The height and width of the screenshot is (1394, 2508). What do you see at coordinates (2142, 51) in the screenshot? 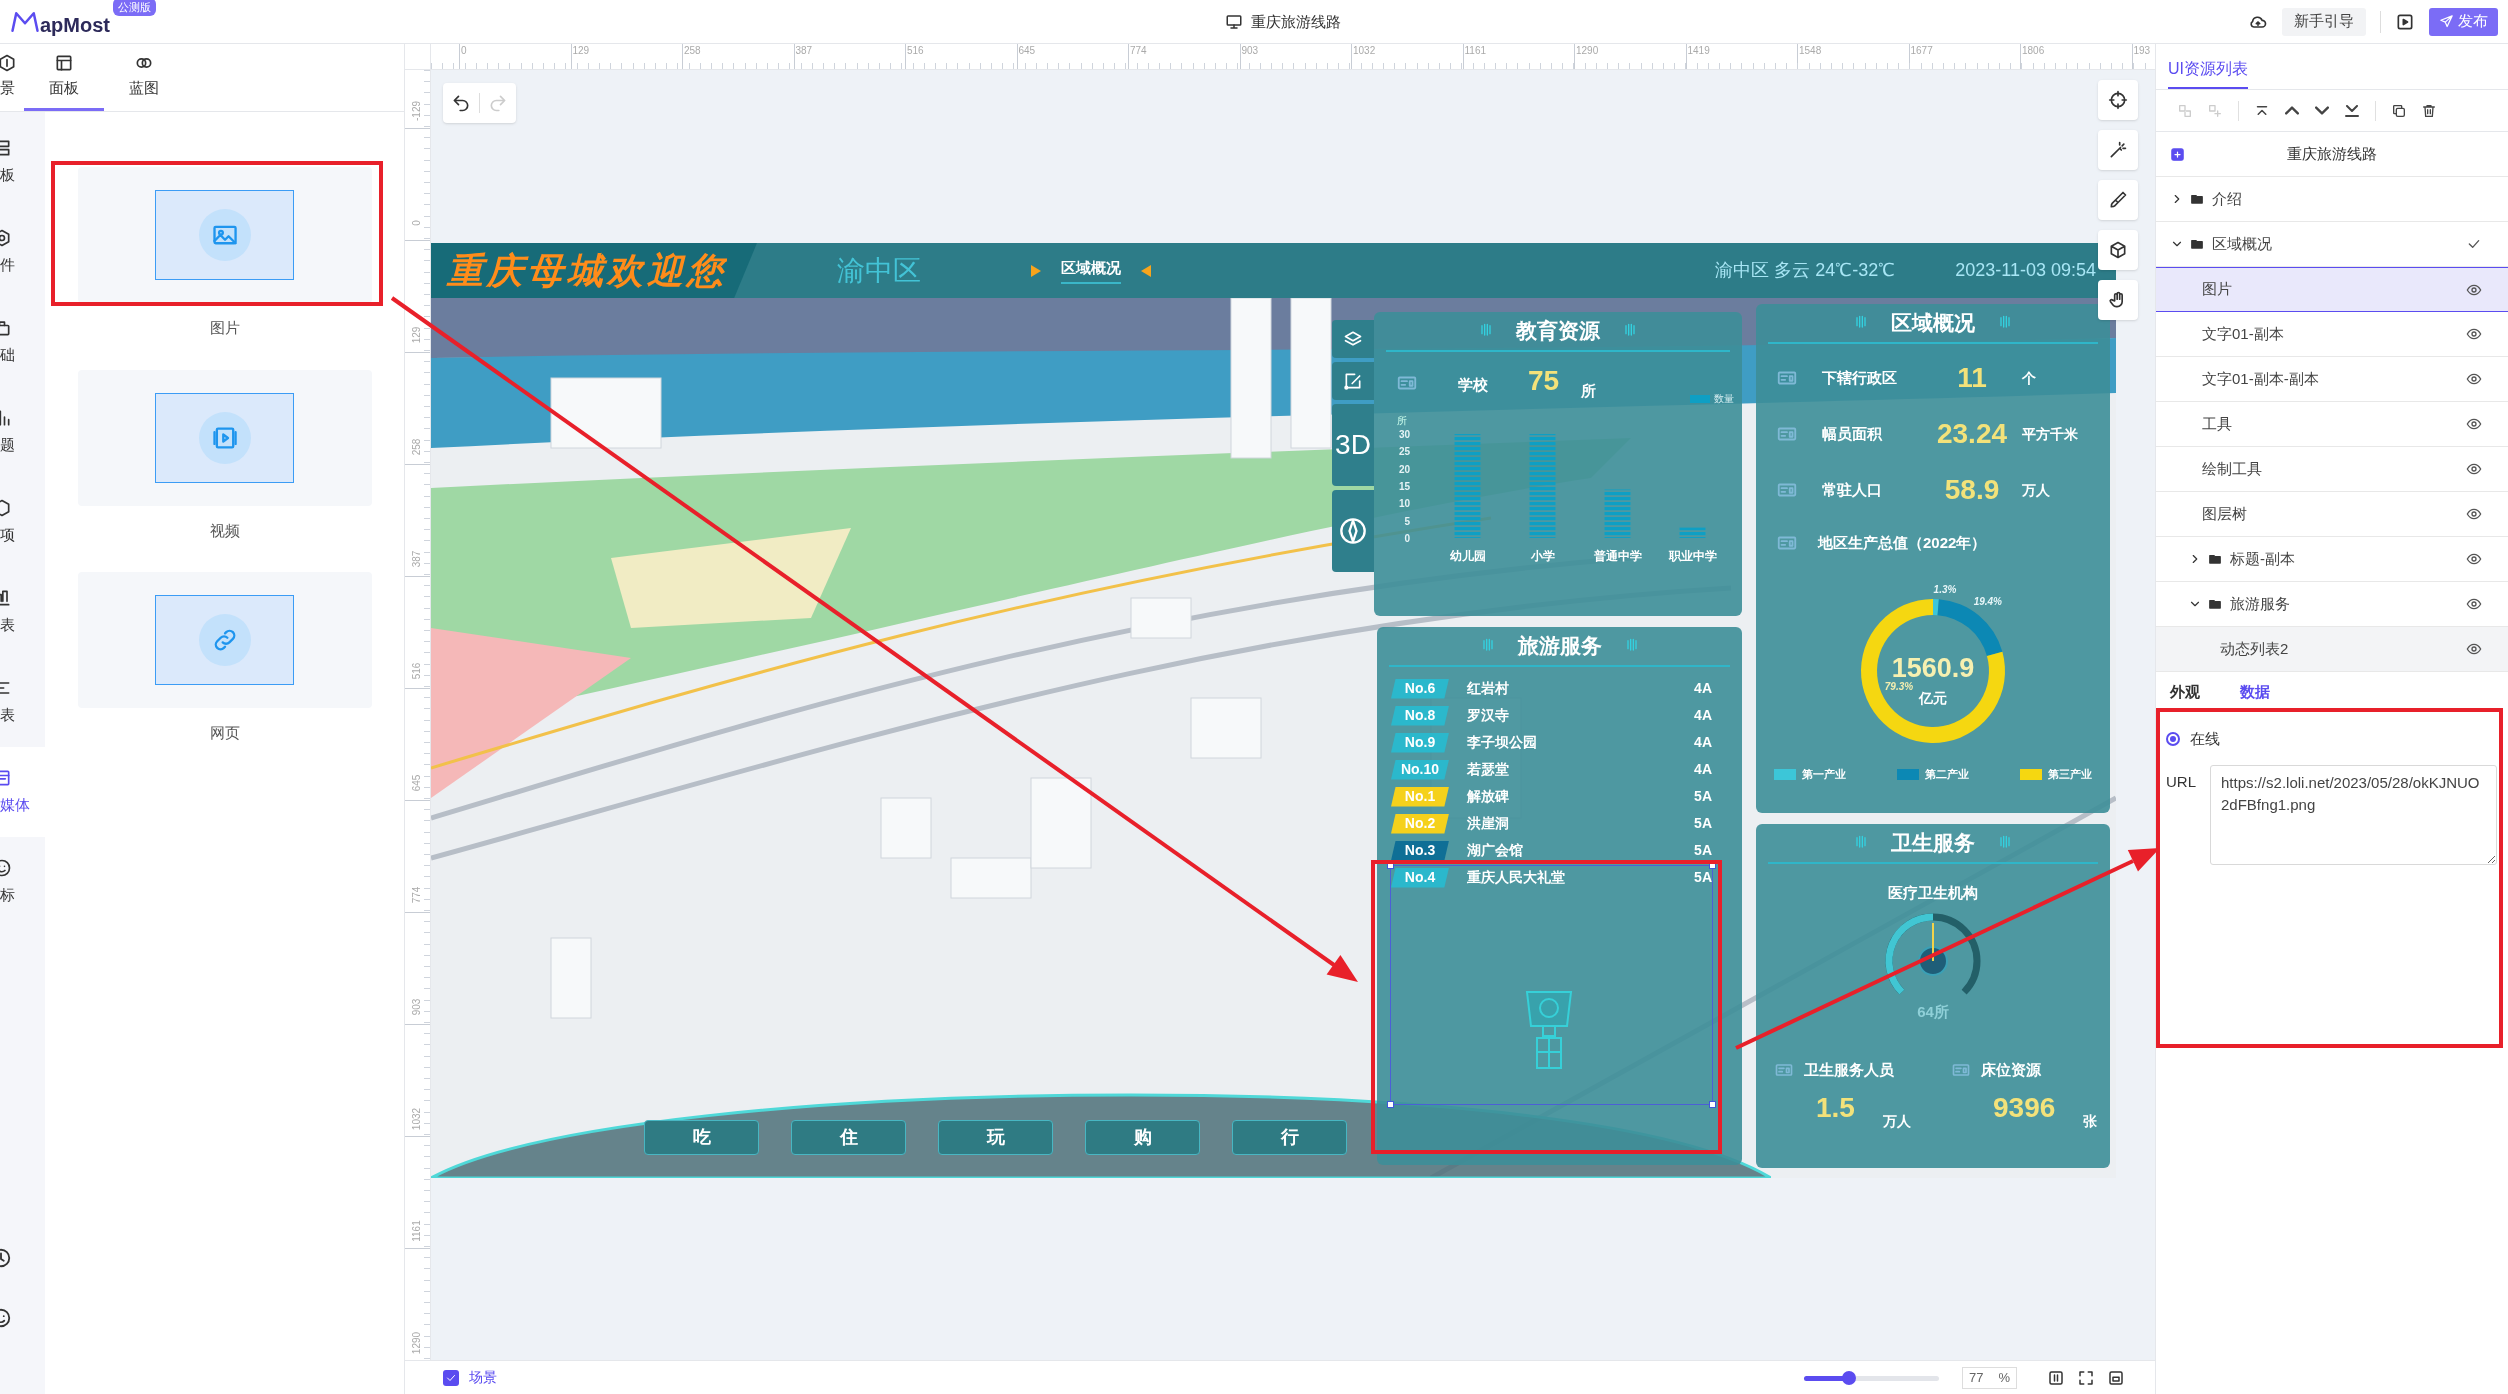
I see `ruler-label: 193` at bounding box center [2142, 51].